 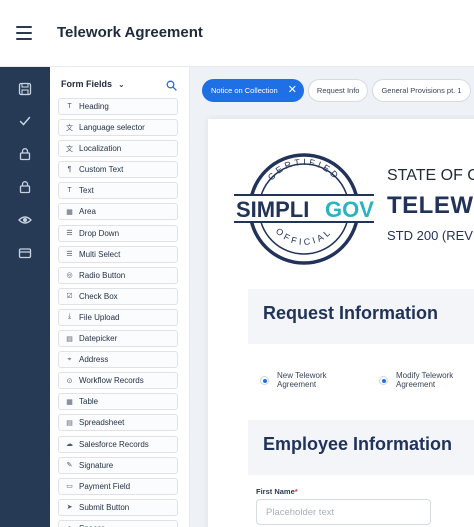 I want to click on field-type-icon: ✎, so click(x=69, y=466).